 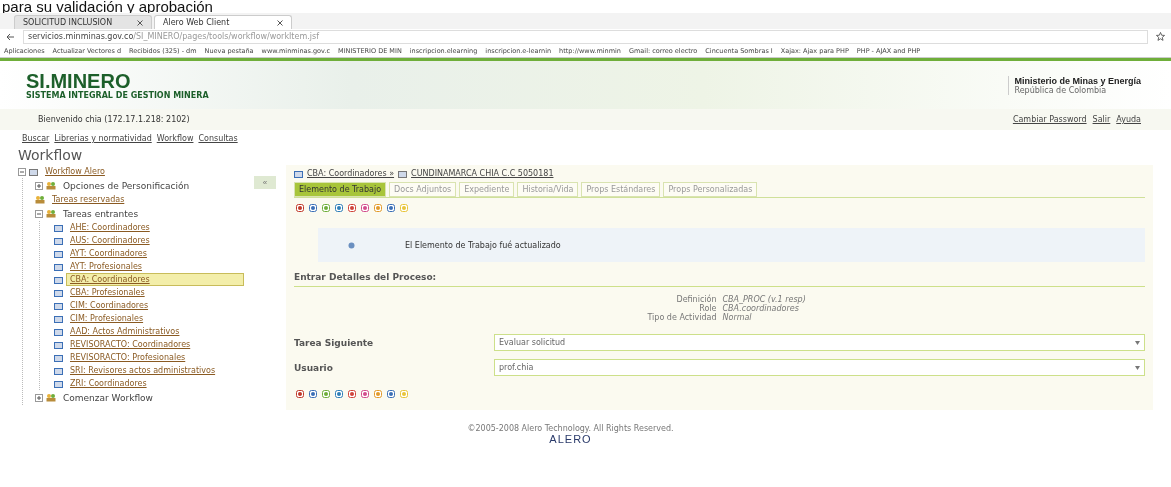 What do you see at coordinates (314, 367) in the screenshot?
I see `field-label: Usuario` at bounding box center [314, 367].